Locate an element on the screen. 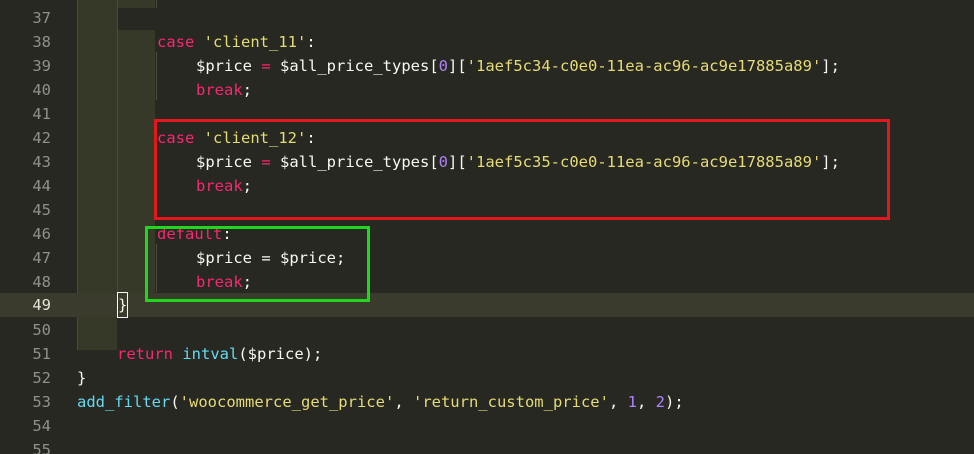  code-text: return intval($price); is located at coordinates (220, 354).